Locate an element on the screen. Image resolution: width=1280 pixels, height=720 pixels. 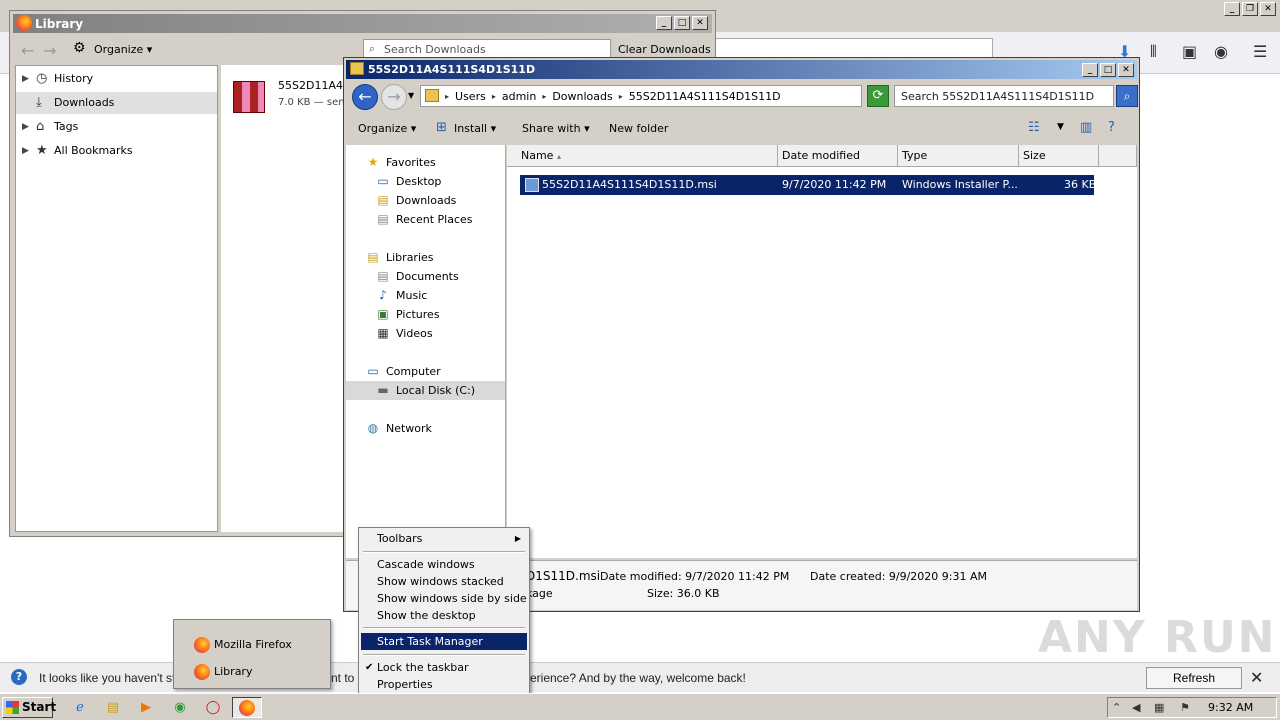
column-header-size: Size is located at coordinates (1059, 156).